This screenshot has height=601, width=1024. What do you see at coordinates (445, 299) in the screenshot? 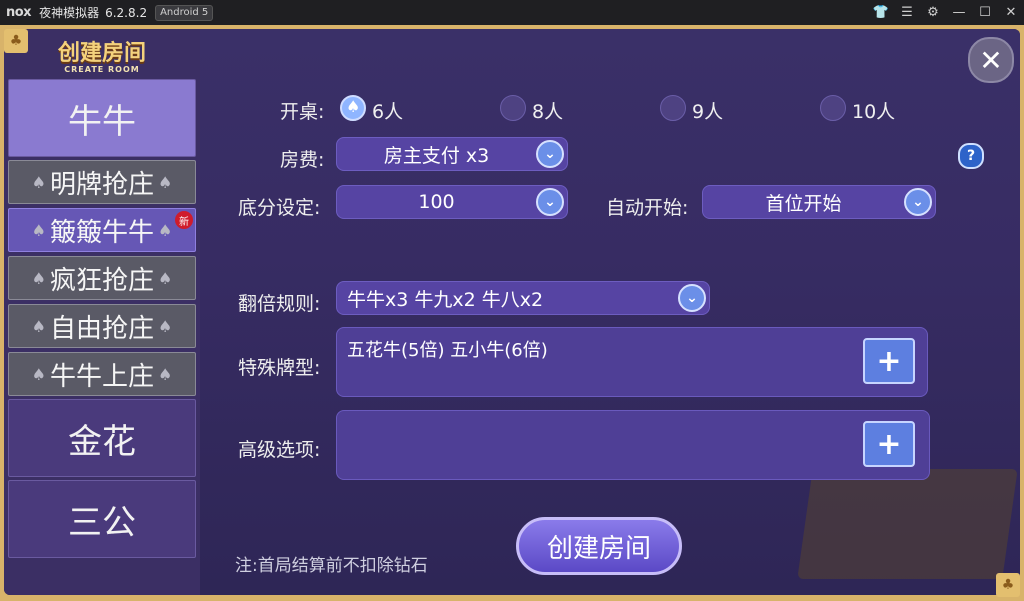
I see `multiplier-value: 牛牛x3 牛九x2 牛八x2` at bounding box center [445, 299].